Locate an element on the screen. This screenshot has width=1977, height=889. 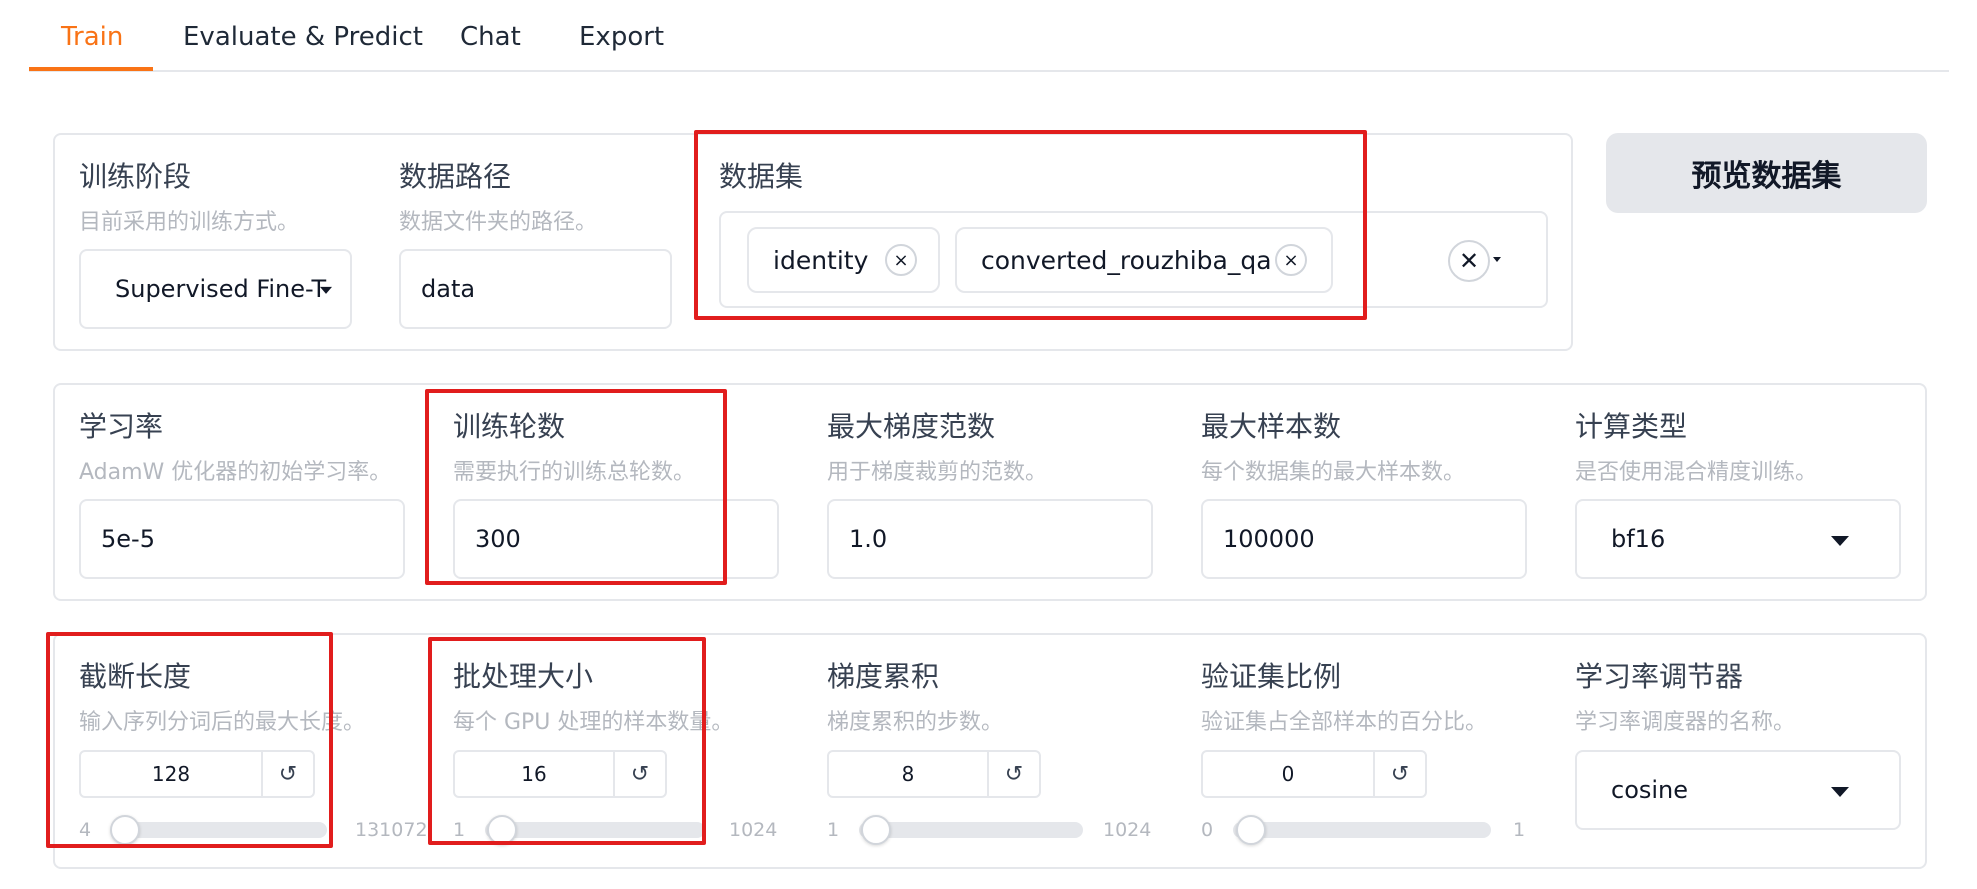
grad-accum-slider-track is located at coordinates (971, 830).